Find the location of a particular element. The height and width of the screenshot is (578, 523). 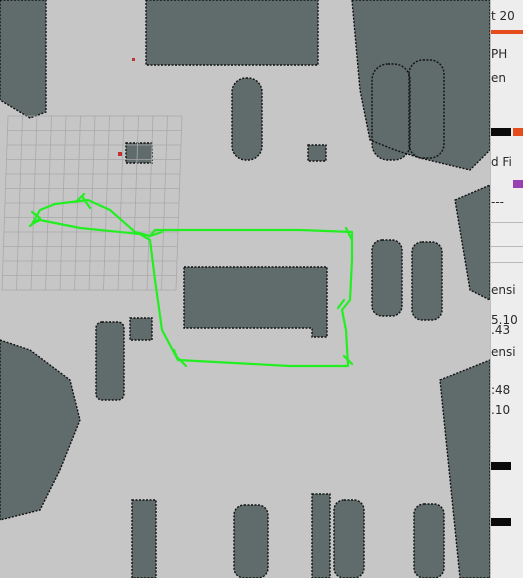

small-marker is located at coordinates (126, 107).